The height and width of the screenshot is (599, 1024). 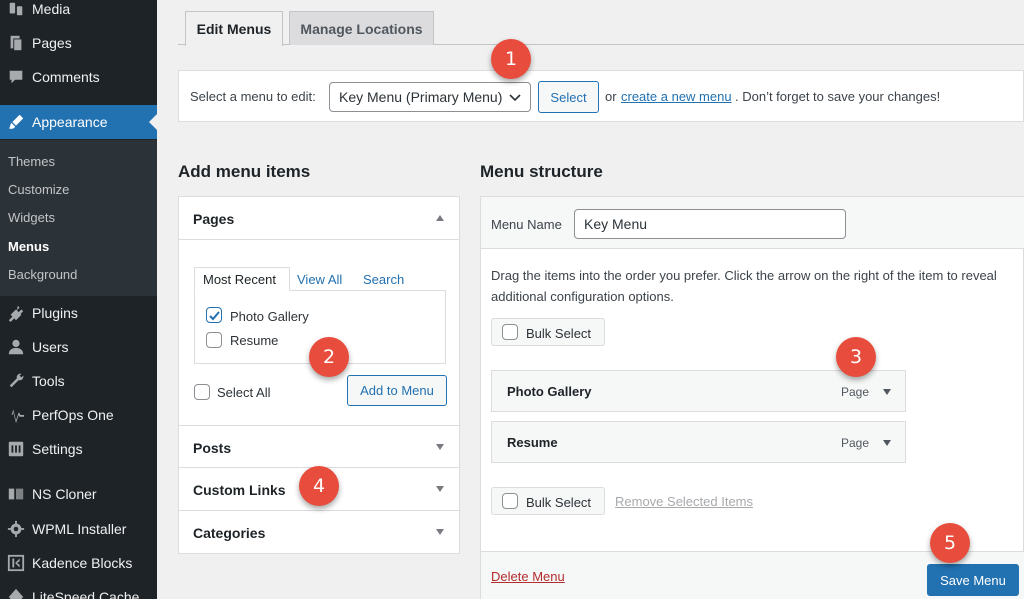 What do you see at coordinates (319, 446) in the screenshot?
I see `accordion-posts-header: Posts` at bounding box center [319, 446].